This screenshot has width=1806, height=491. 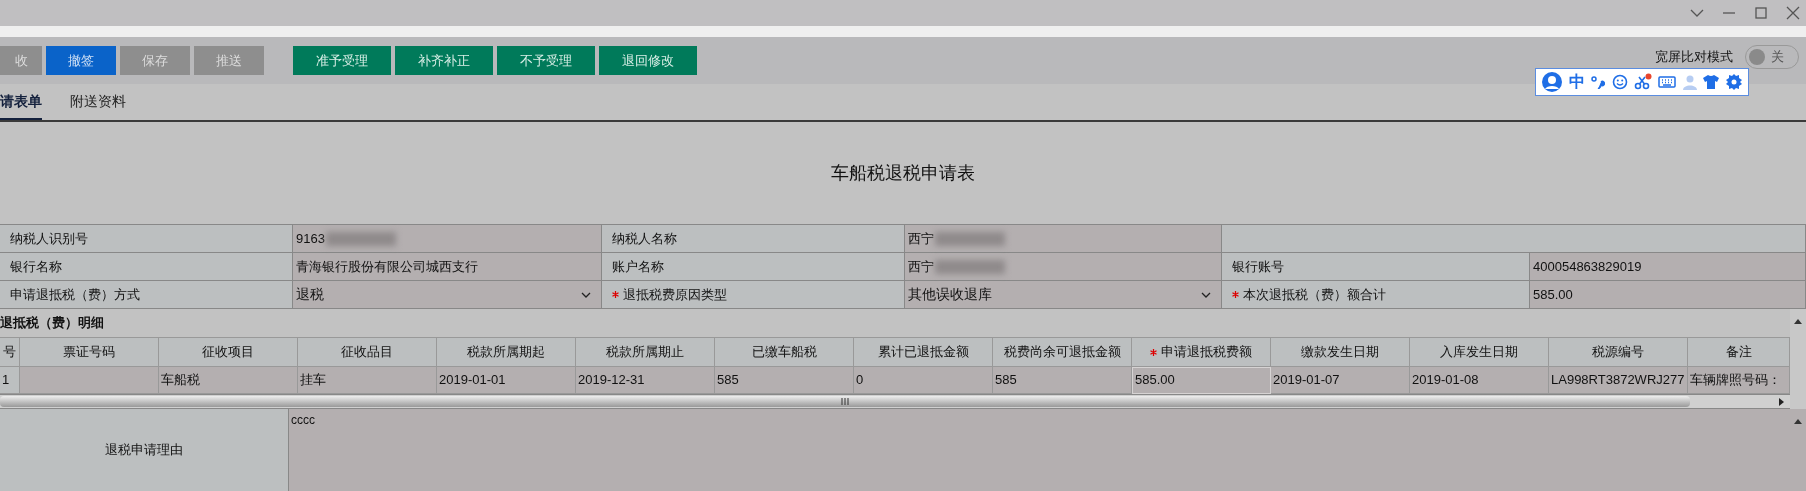 What do you see at coordinates (1667, 82) in the screenshot?
I see `keyboard-icon` at bounding box center [1667, 82].